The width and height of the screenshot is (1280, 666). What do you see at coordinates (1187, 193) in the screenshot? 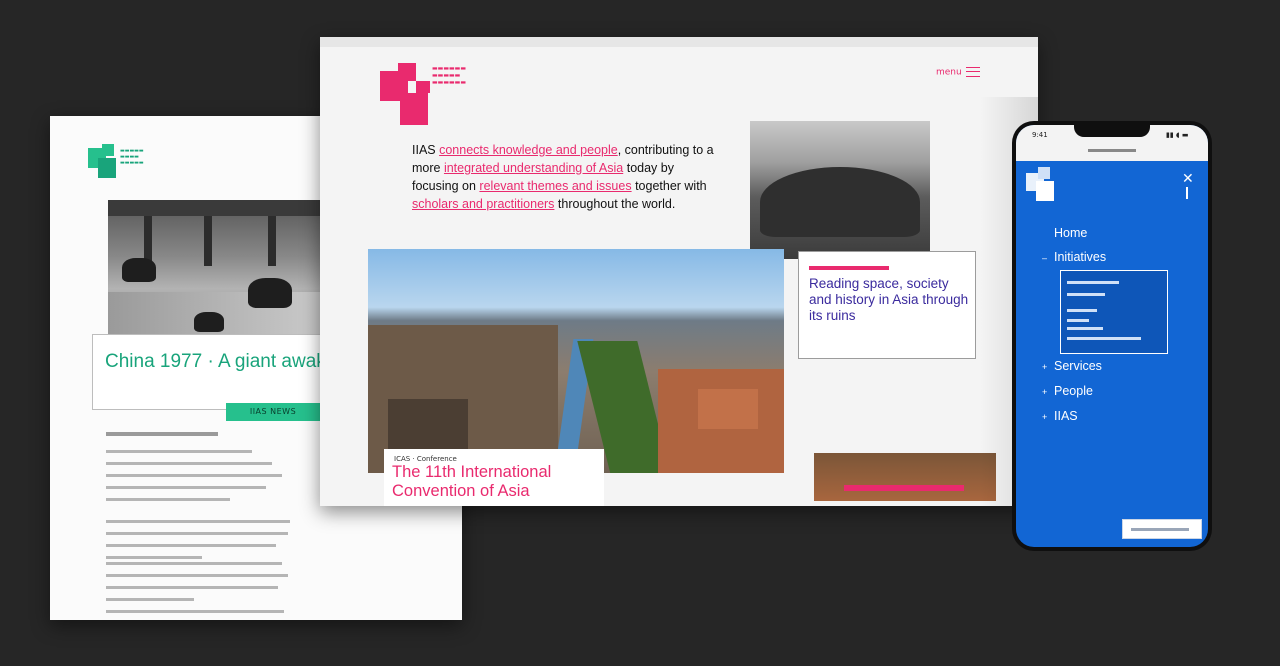
I see `close-label` at bounding box center [1187, 193].